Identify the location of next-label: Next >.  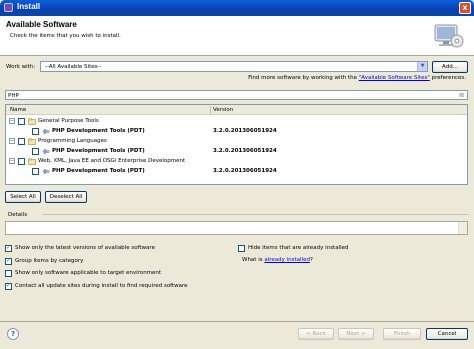
(356, 334).